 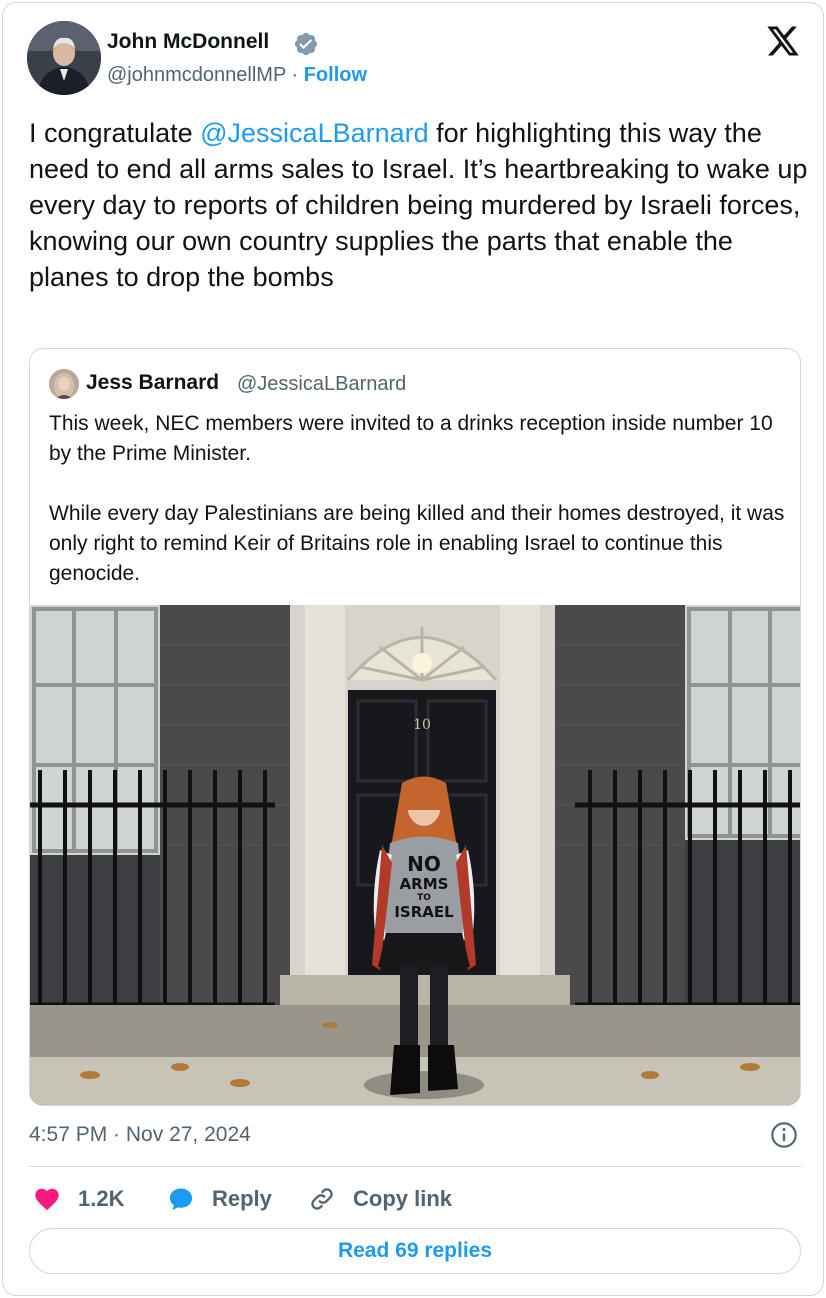 What do you see at coordinates (152, 383) in the screenshot?
I see `quote-author-name: Jess Barnard` at bounding box center [152, 383].